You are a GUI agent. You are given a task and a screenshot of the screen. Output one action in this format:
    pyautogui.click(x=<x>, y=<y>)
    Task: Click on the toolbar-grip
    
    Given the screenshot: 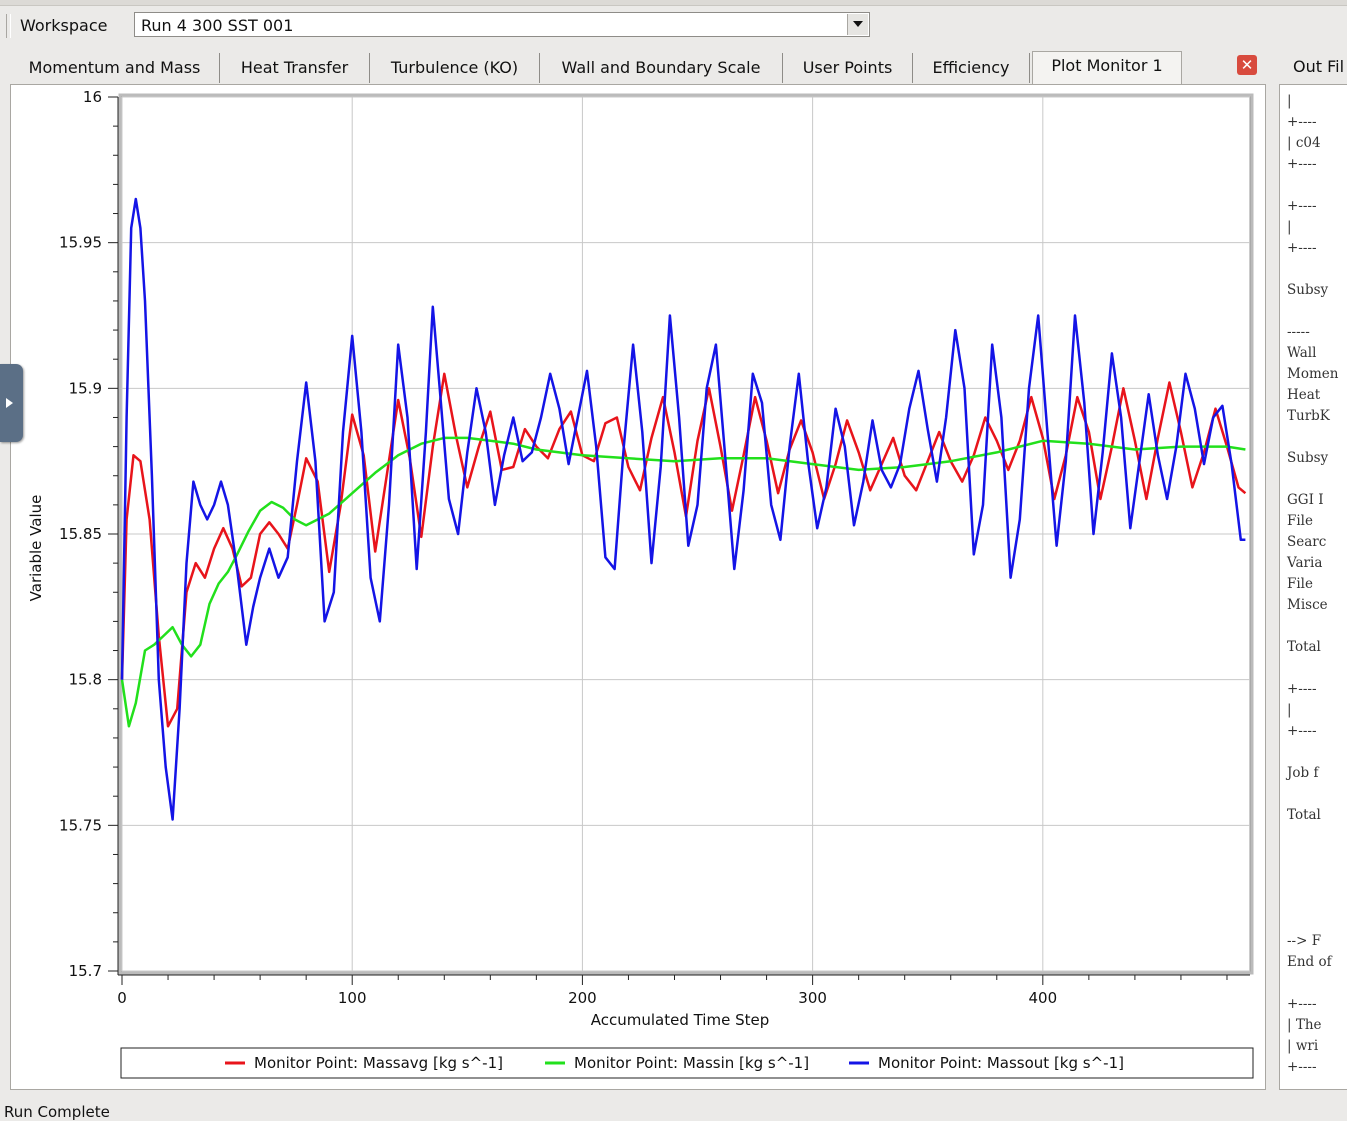 What is the action you would take?
    pyautogui.click(x=8, y=26)
    